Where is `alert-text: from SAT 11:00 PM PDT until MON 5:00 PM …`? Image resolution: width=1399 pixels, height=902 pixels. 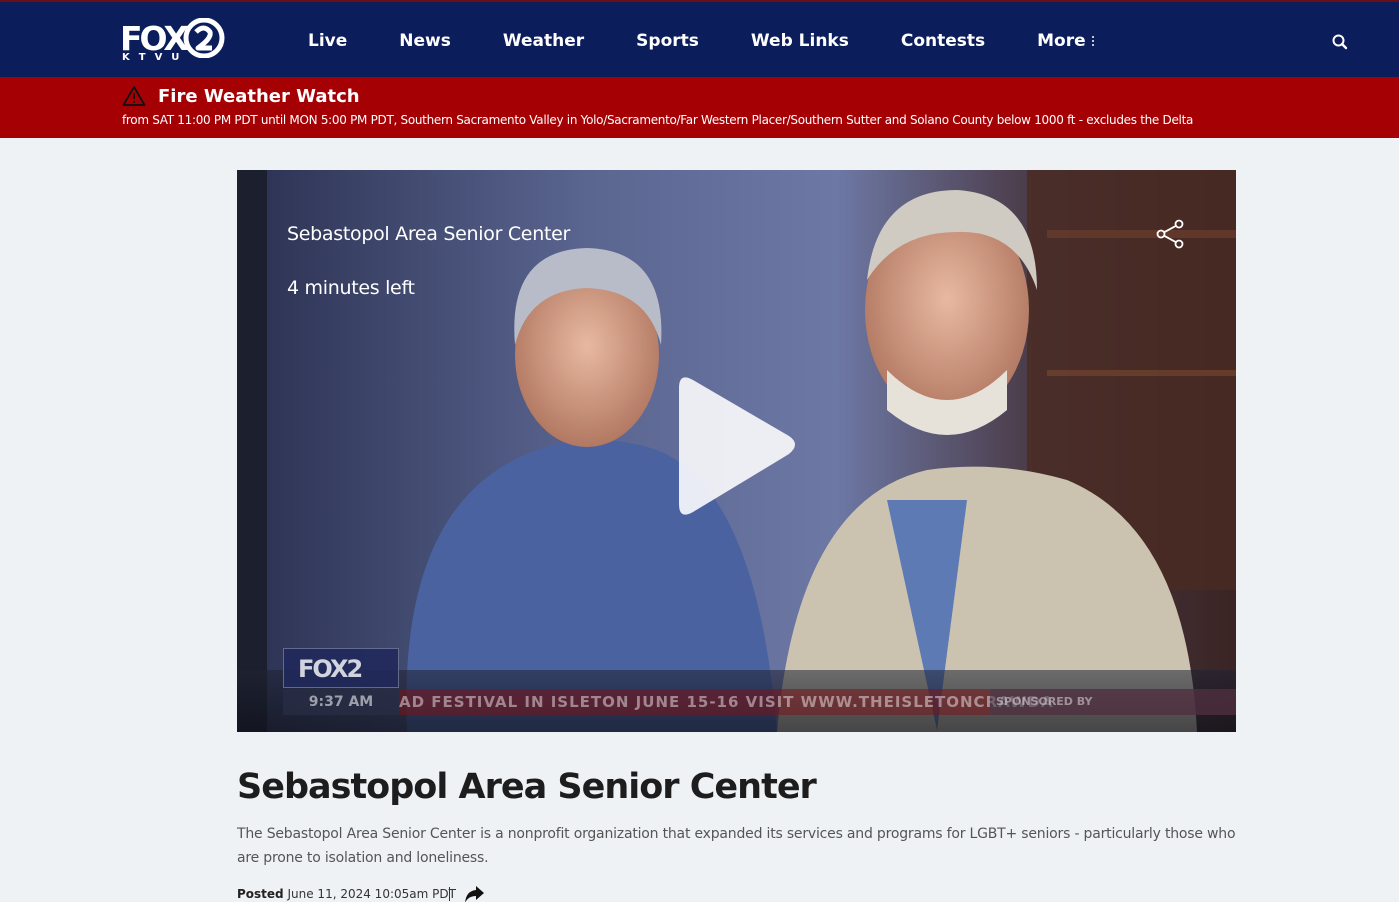 alert-text: from SAT 11:00 PM PDT until MON 5:00 PM … is located at coordinates (658, 120).